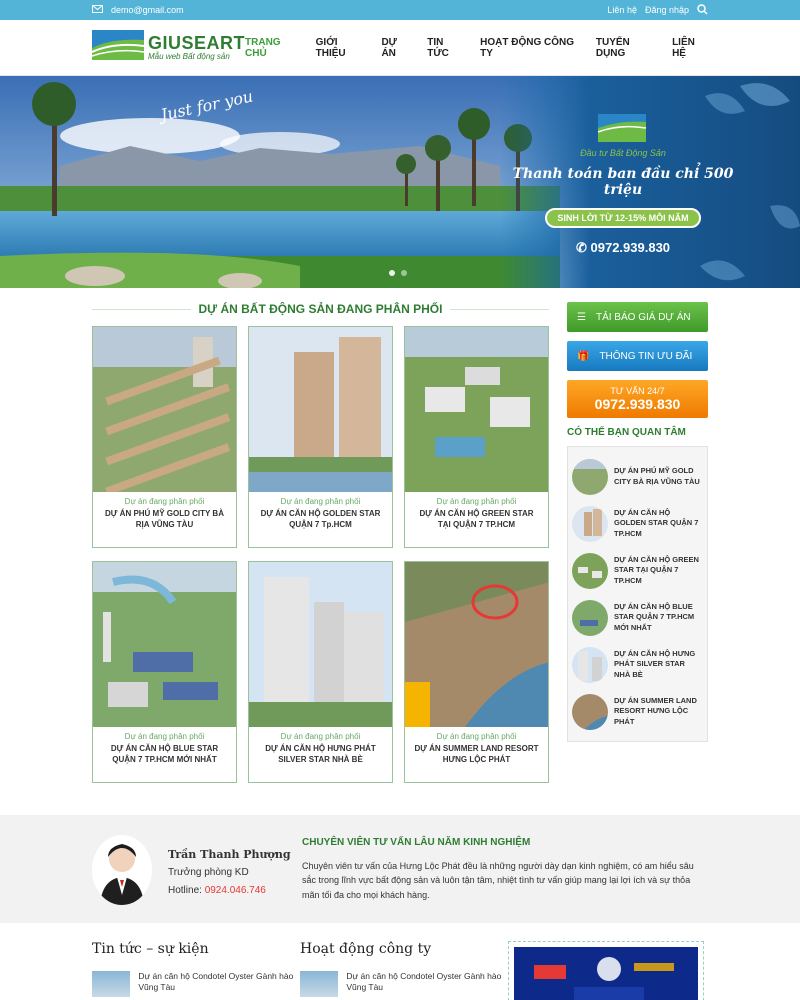 The height and width of the screenshot is (1000, 800). What do you see at coordinates (189, 56) in the screenshot?
I see `logo-tagline: Mẫu web Bất động sản` at bounding box center [189, 56].